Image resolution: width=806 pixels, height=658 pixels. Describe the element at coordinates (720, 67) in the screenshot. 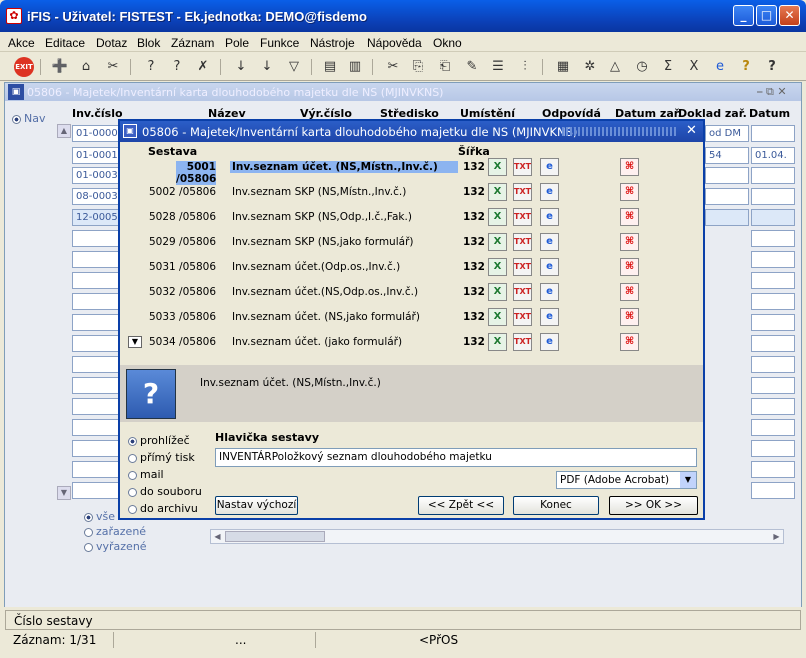

I see `browser-icon: e` at that location.